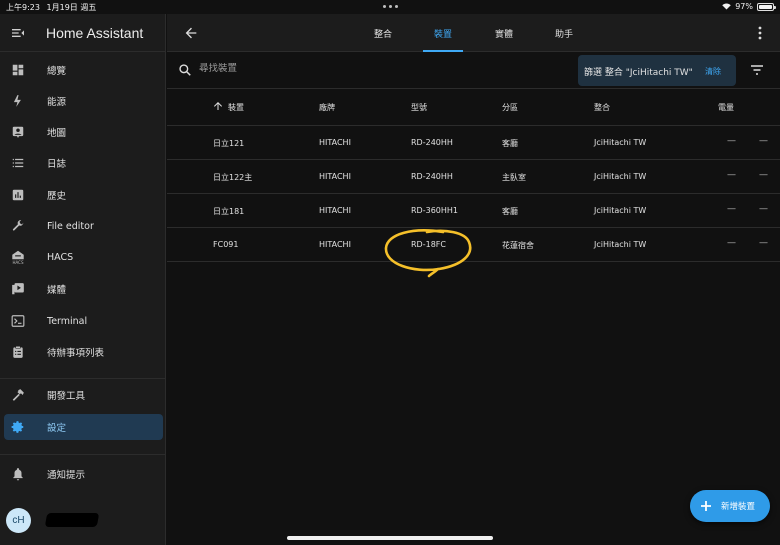  Describe the element at coordinates (23, 7) in the screenshot. I see `status-time: 上午9:23` at that location.